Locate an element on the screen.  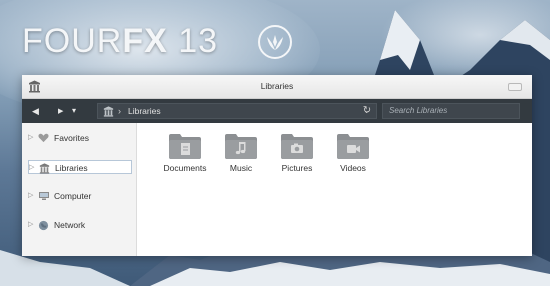
sidebar-item-favorites: ▷ Favorites is located at coordinates (80, 138).